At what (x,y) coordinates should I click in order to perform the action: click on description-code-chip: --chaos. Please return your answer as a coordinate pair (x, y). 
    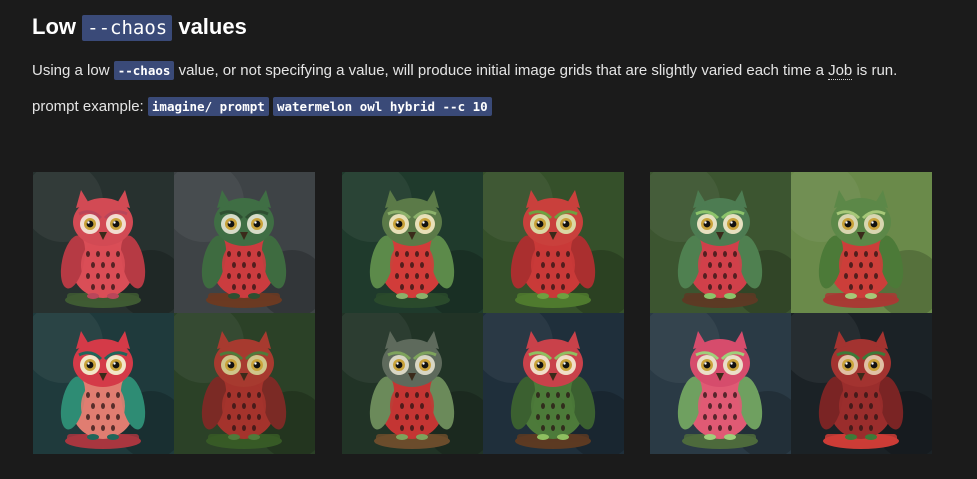
    Looking at the image, I should click on (144, 70).